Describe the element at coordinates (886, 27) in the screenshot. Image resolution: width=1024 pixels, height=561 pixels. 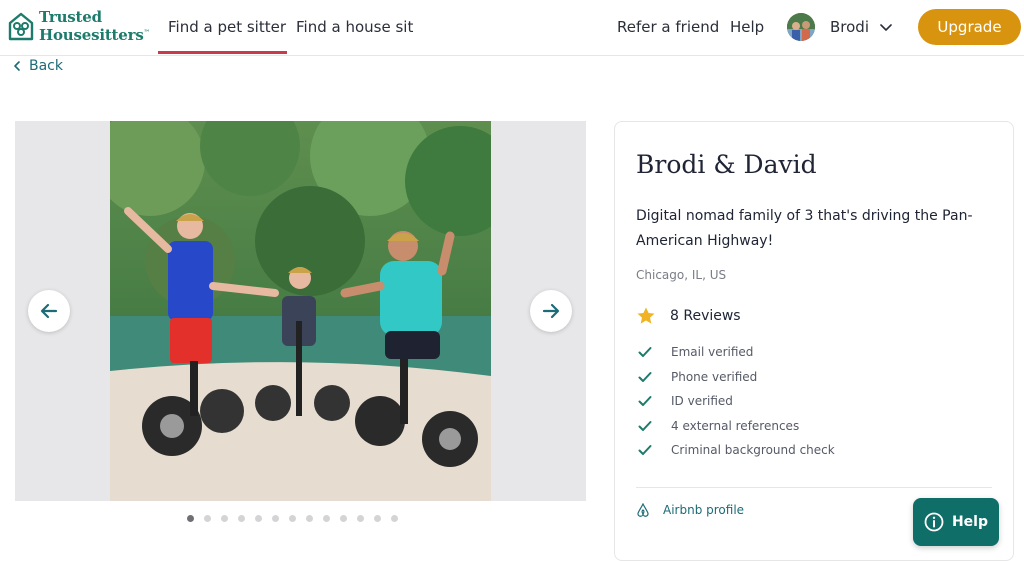
I see `chevron-down-icon` at that location.